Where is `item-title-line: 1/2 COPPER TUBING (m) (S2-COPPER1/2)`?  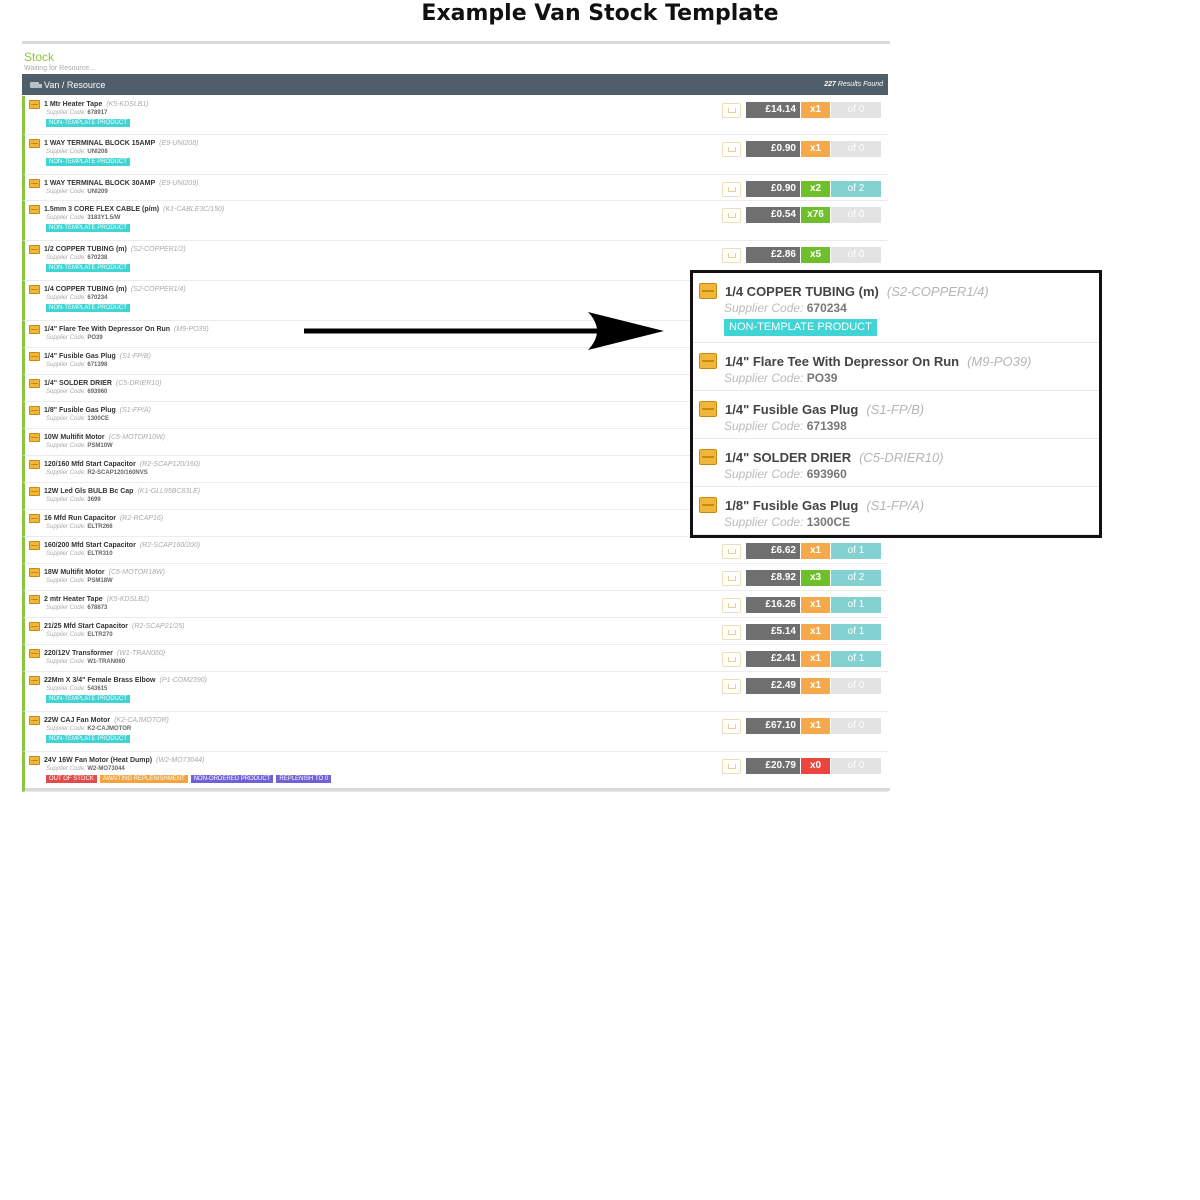 item-title-line: 1/2 COPPER TUBING (m) (S2-COPPER1/2) is located at coordinates (107, 249).